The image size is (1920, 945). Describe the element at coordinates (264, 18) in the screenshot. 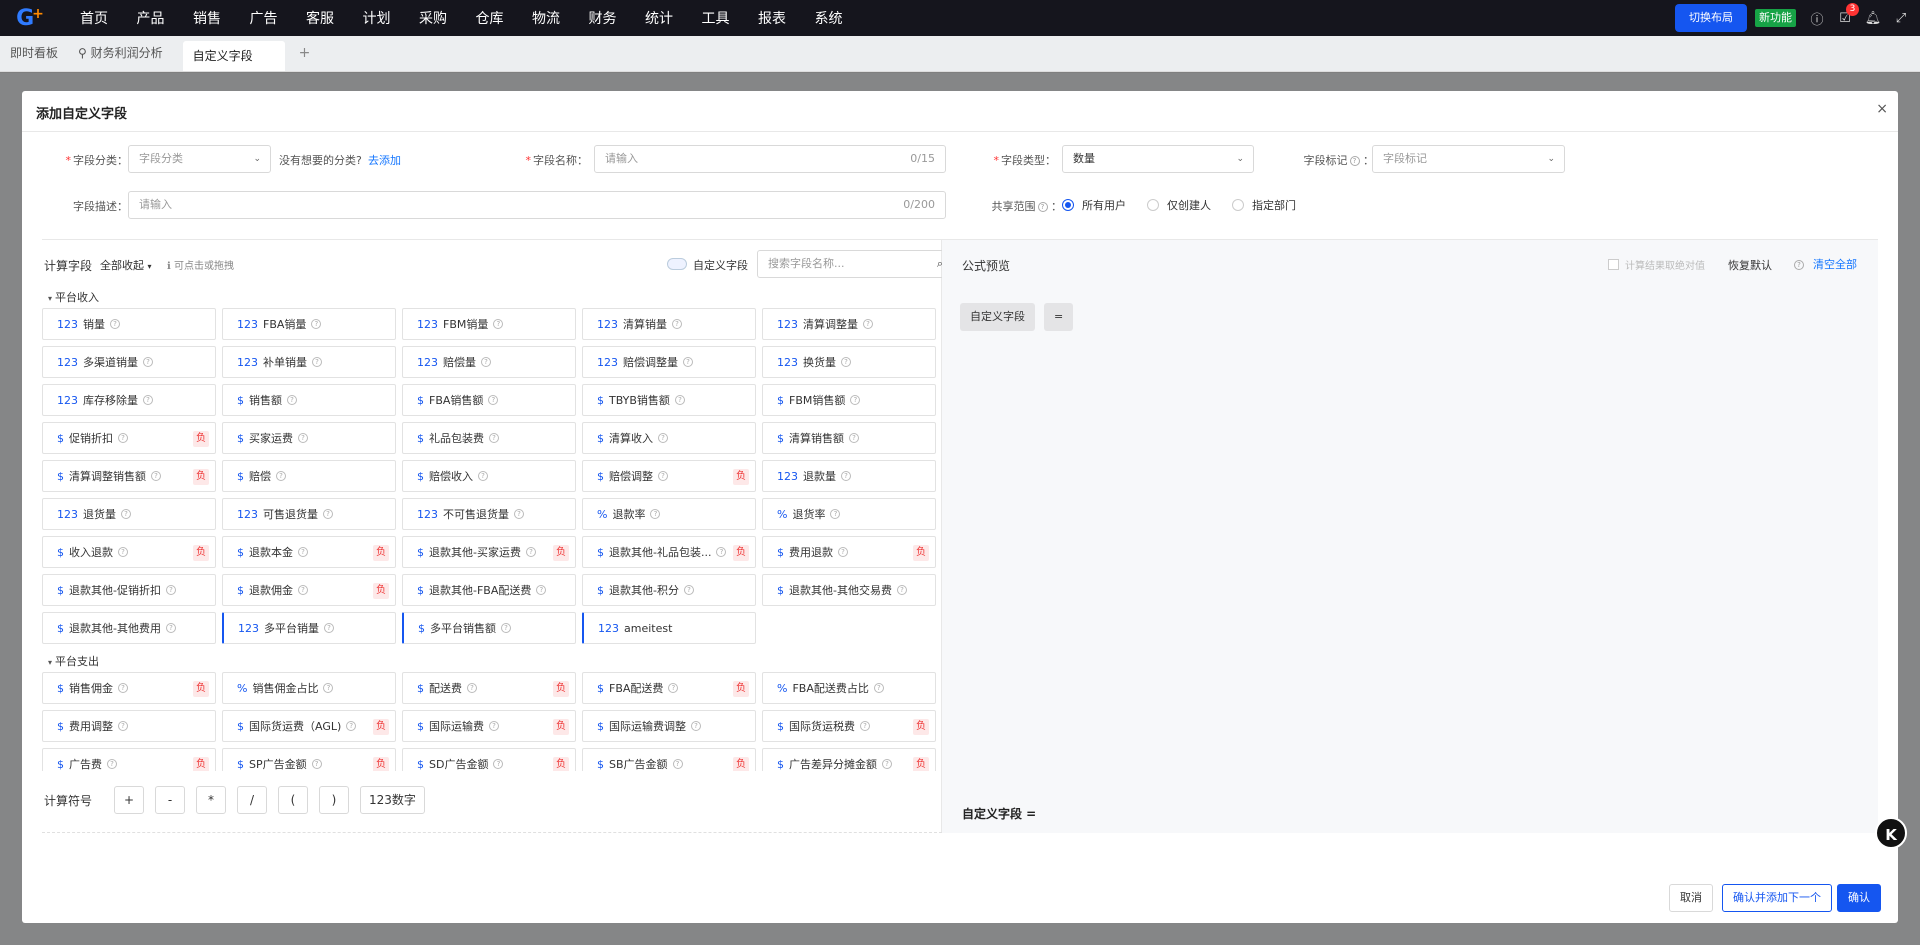

I see `nav-item: 广告` at that location.